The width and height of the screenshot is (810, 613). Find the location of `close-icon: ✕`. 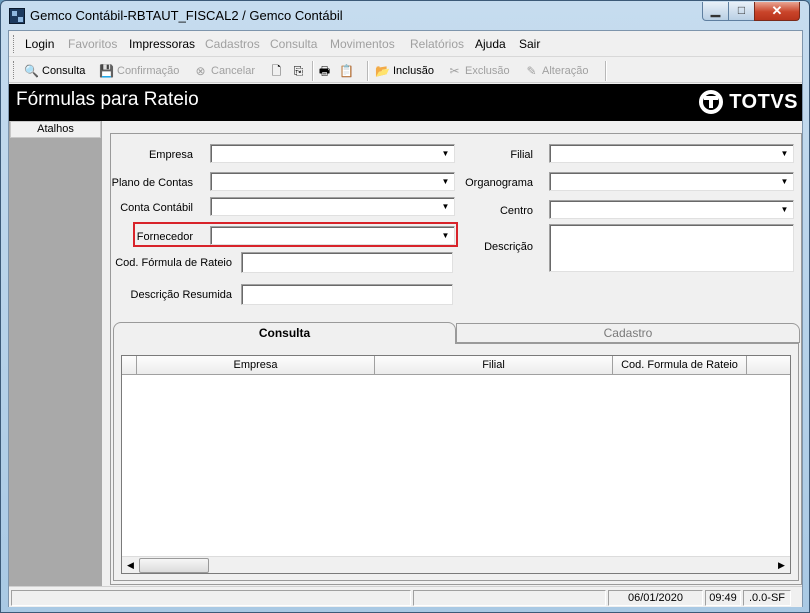

close-icon: ✕ is located at coordinates (777, 10).